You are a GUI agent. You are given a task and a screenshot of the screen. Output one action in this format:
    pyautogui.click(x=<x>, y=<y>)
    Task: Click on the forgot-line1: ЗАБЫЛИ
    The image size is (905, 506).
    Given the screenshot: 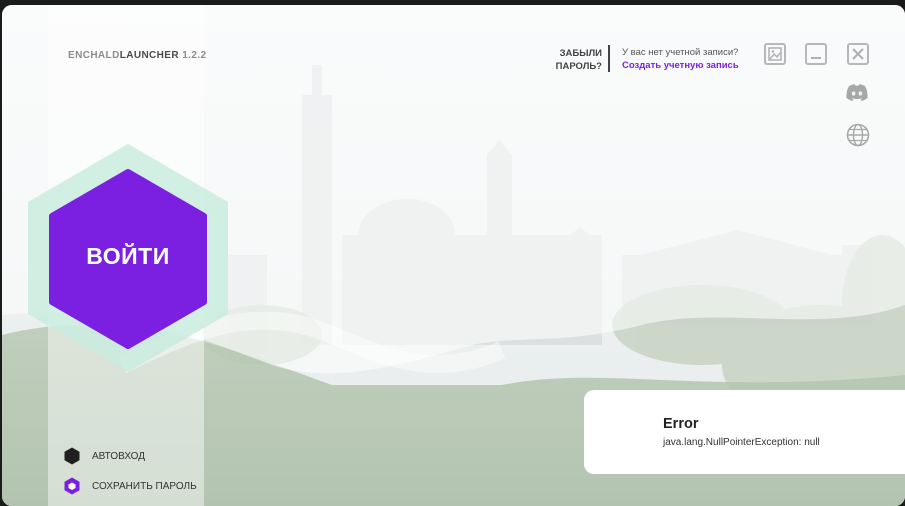 What is the action you would take?
    pyautogui.click(x=580, y=53)
    